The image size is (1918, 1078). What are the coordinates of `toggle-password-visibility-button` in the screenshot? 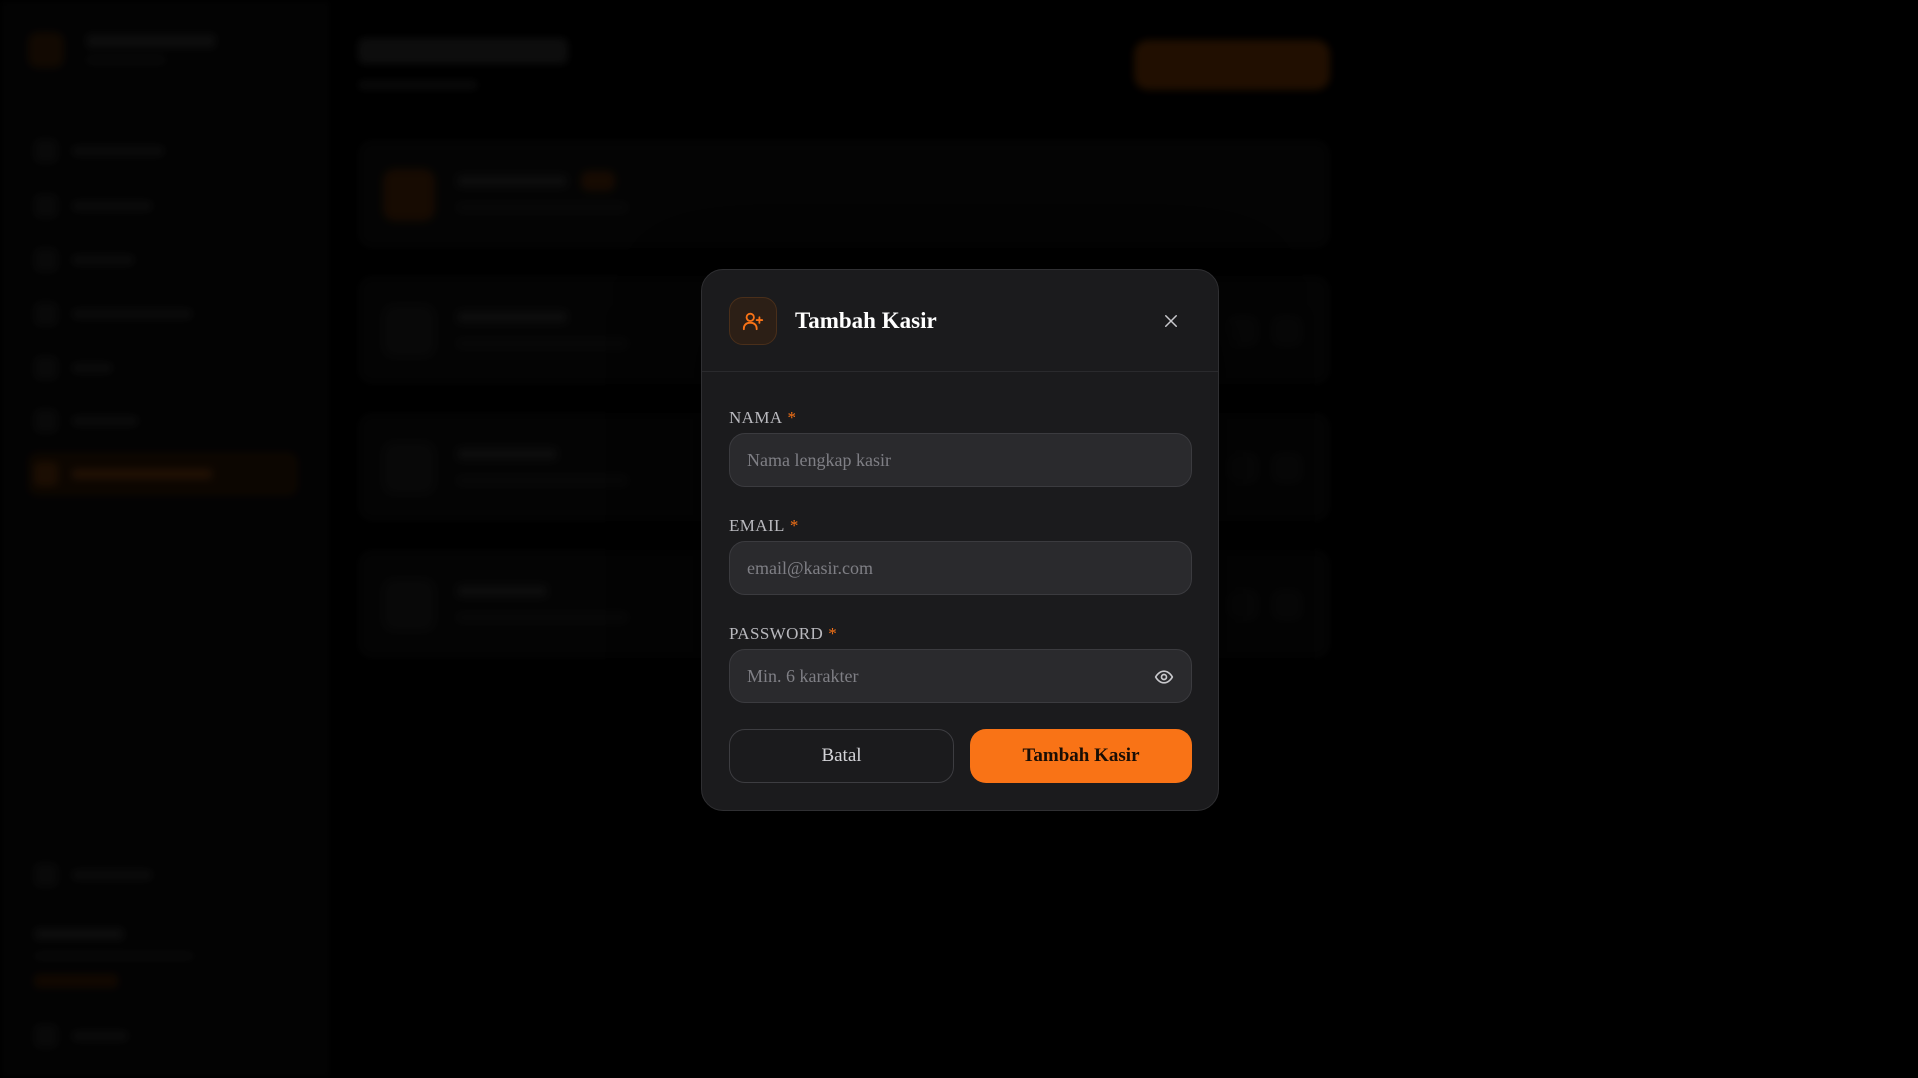 It's located at (1164, 677).